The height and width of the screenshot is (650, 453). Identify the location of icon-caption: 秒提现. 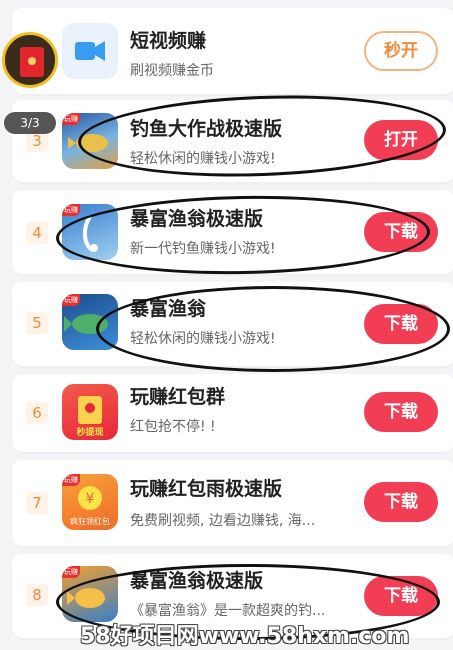
(90, 433).